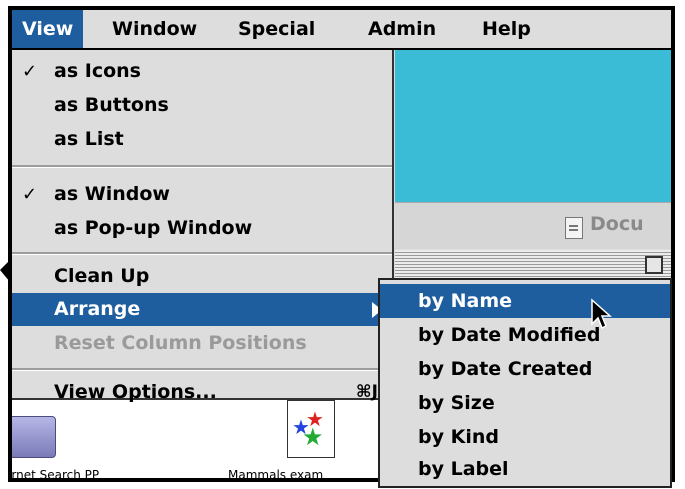  Describe the element at coordinates (180, 343) in the screenshot. I see `menu-item-label: Reset Column Positions` at that location.